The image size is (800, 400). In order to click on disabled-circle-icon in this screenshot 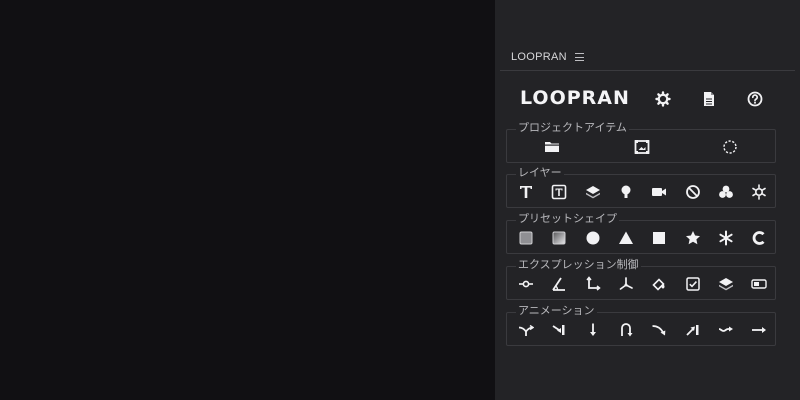, I will do `click(693, 192)`.